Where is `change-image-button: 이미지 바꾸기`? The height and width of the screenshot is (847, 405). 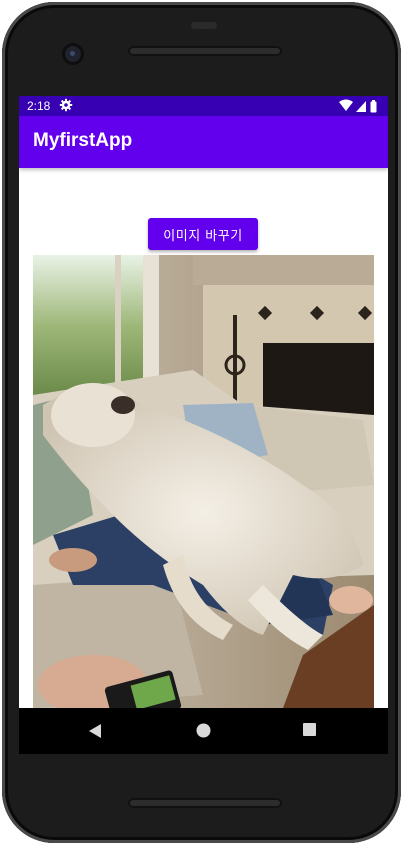
change-image-button: 이미지 바꾸기 is located at coordinates (203, 234).